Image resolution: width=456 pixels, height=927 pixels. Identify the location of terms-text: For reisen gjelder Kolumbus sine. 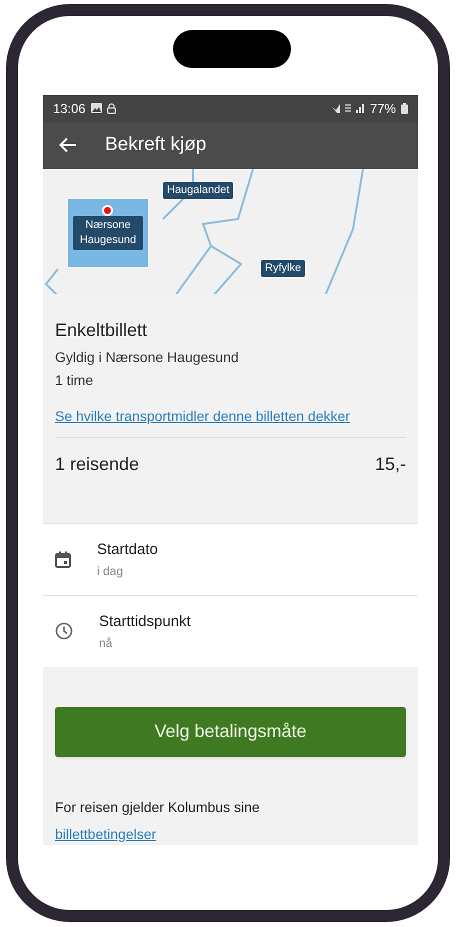
(158, 807).